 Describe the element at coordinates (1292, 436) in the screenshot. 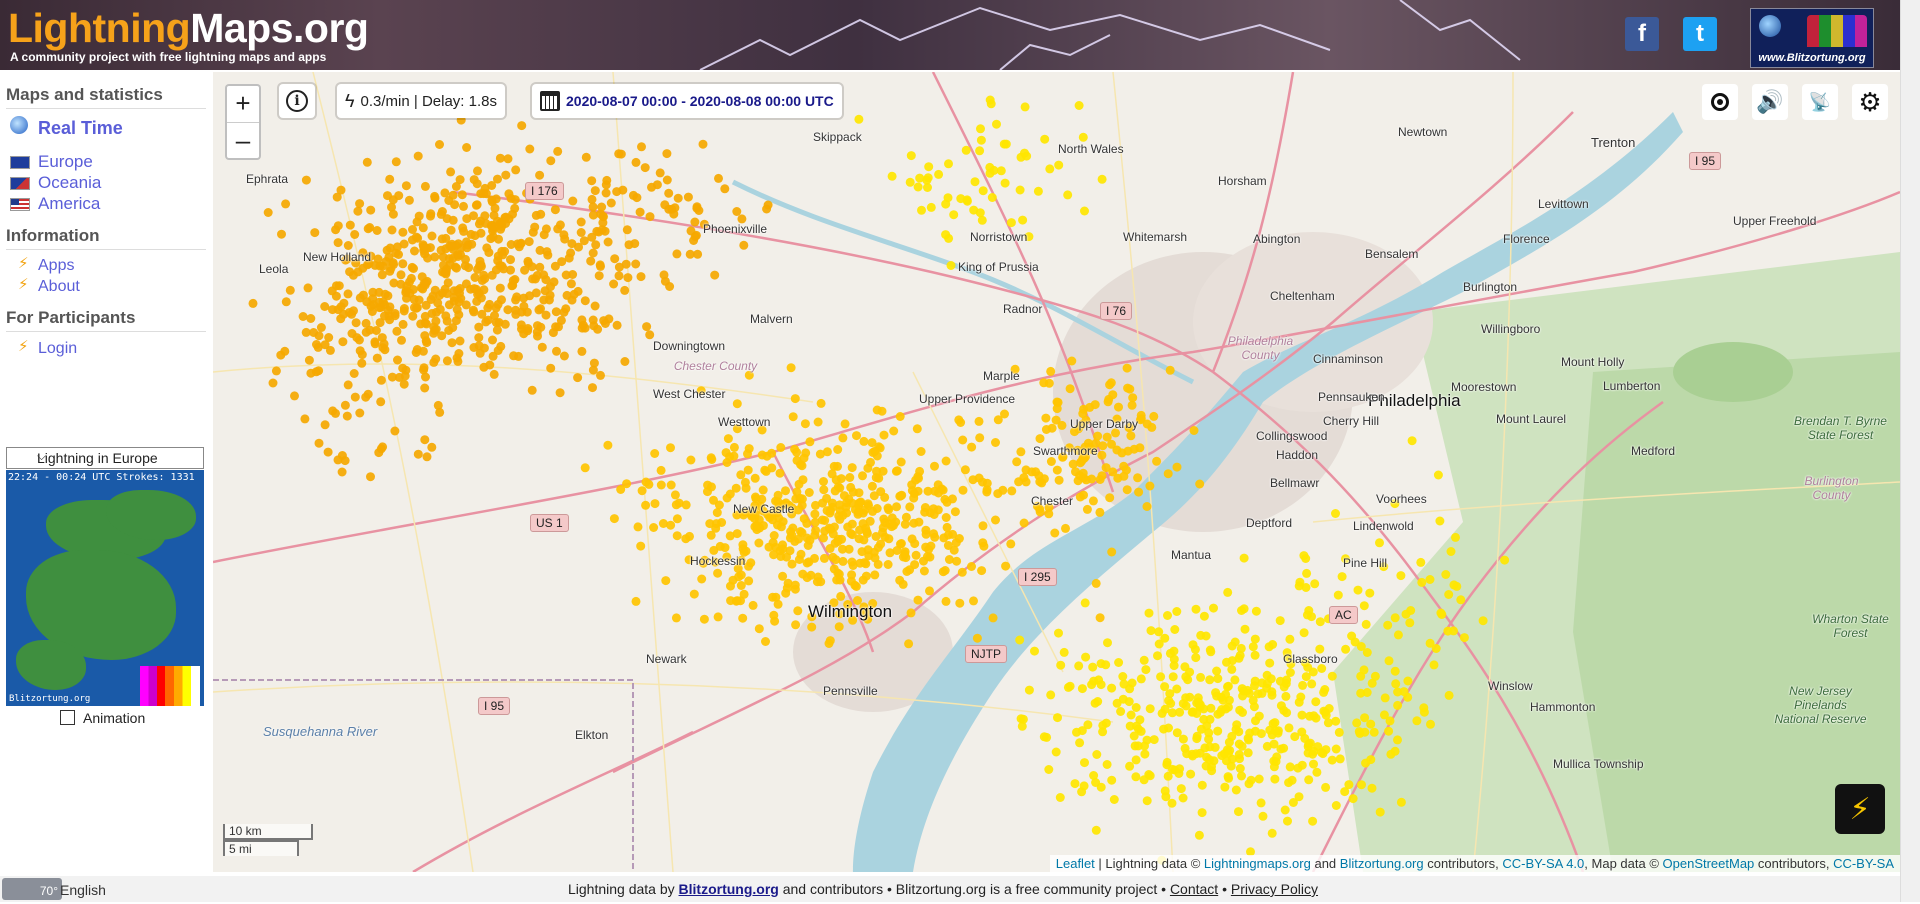

I see `map-label: Collingswood` at that location.